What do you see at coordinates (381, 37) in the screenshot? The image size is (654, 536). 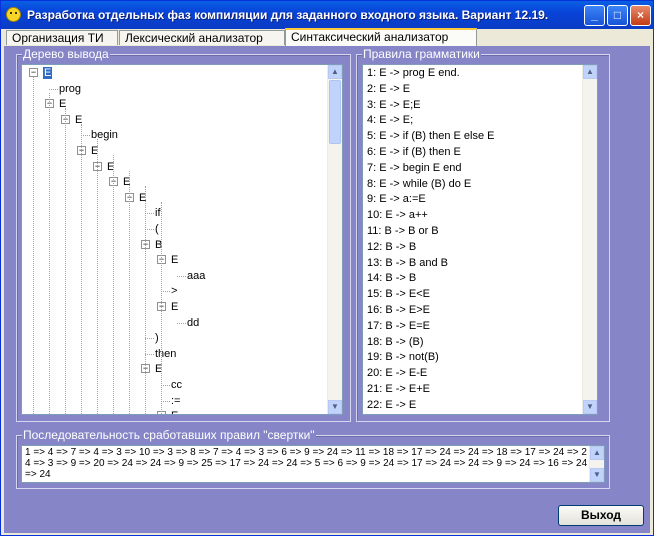 I see `tab-syntax-analyzer: Синтаксический анализатор` at bounding box center [381, 37].